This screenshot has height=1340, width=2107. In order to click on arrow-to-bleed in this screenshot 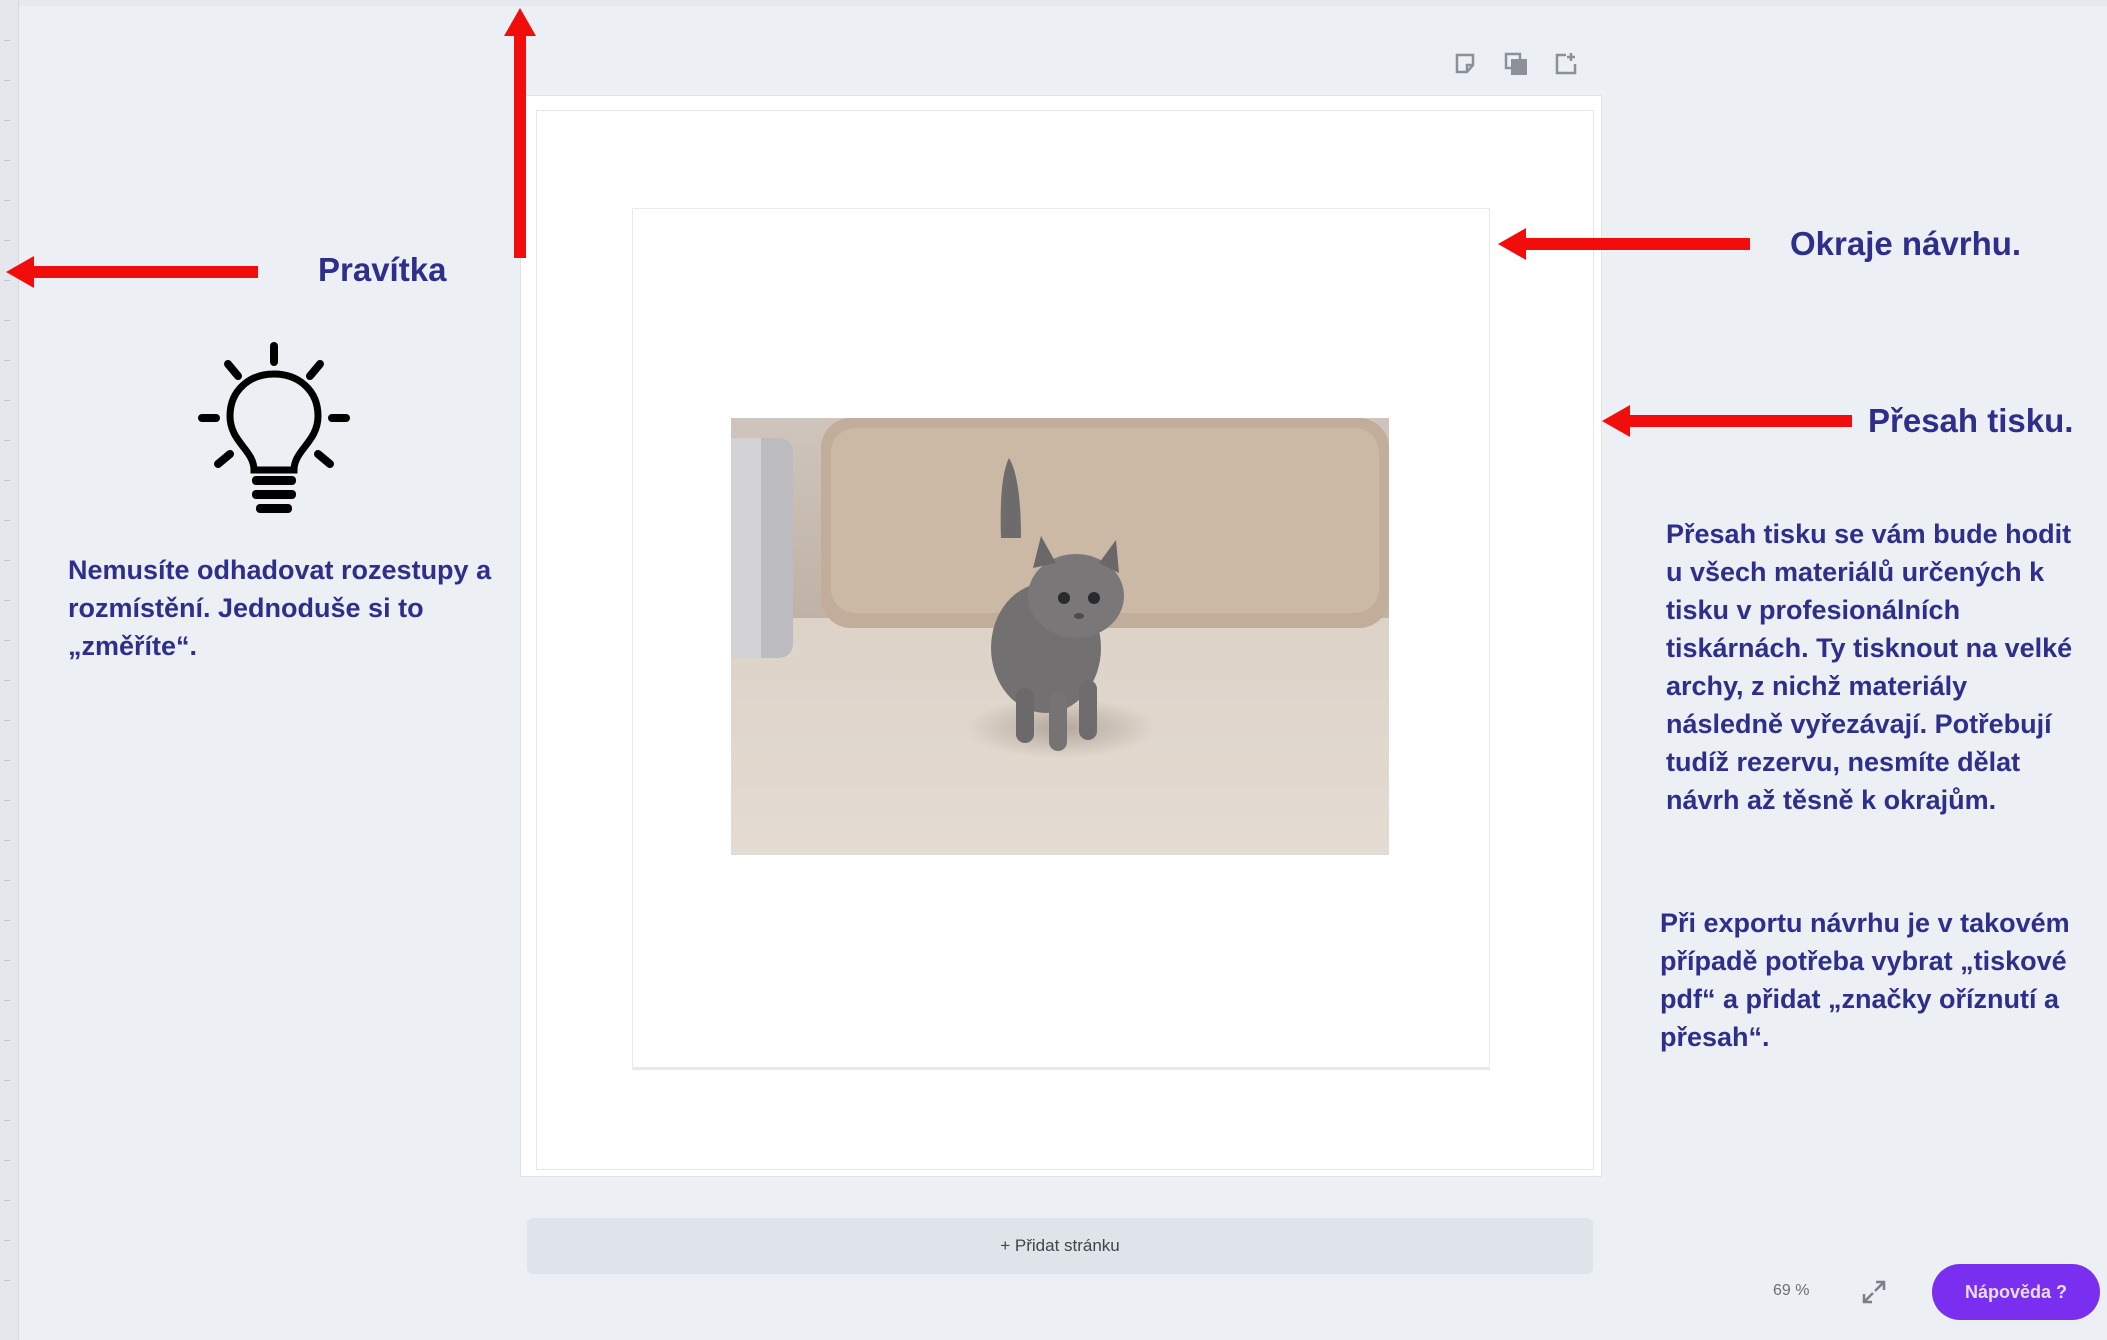, I will do `click(1727, 421)`.